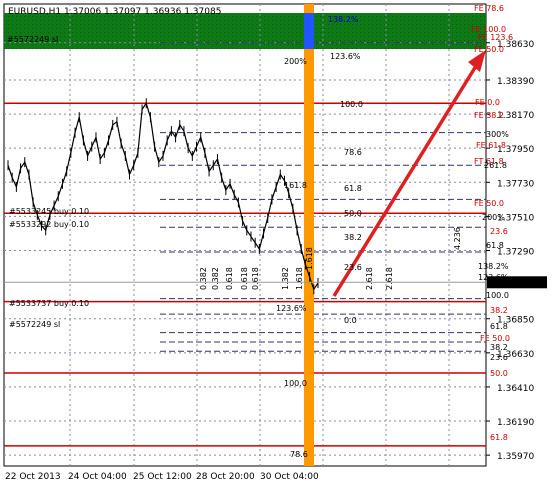  Describe the element at coordinates (229, 278) in the screenshot. I see `vertical-label-2: 0.618` at that location.